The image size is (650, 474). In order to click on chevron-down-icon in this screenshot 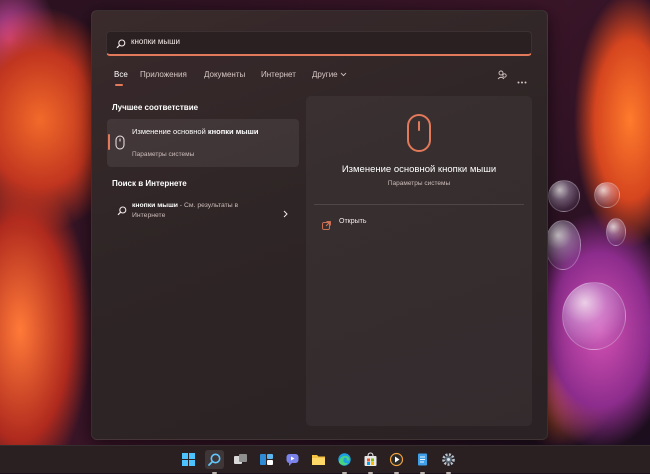, I will do `click(343, 74)`.